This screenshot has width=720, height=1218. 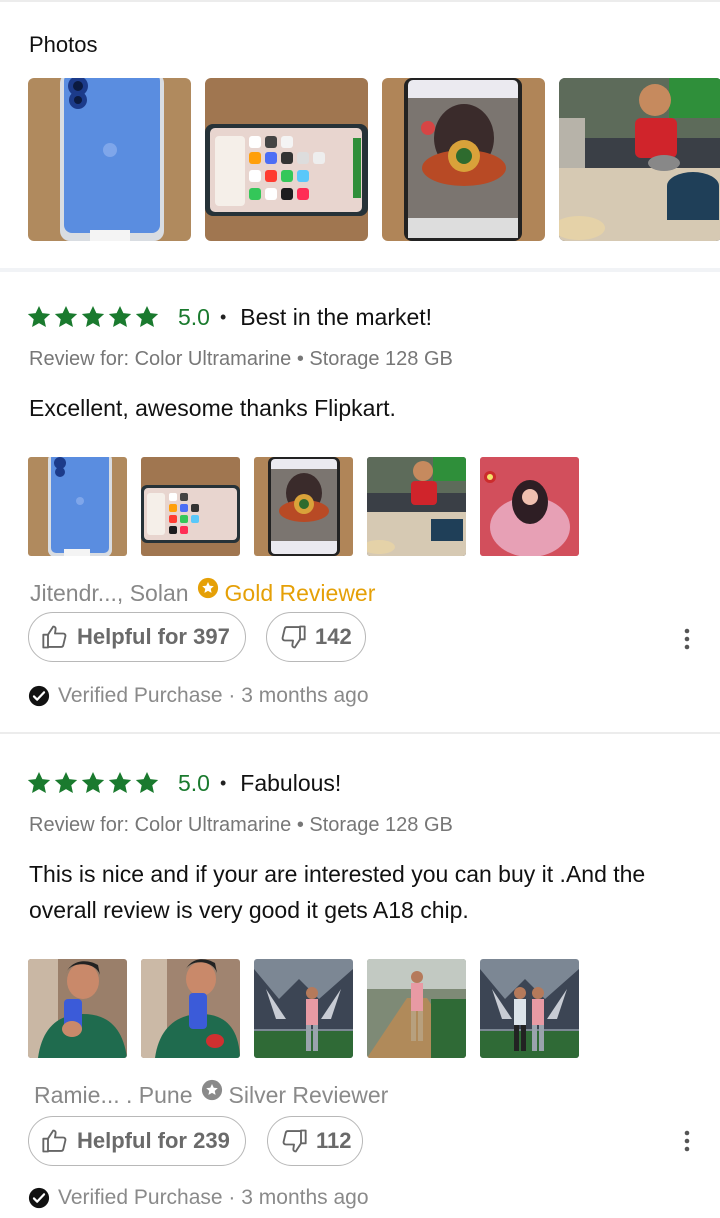 I want to click on dislike-count: 142, so click(x=333, y=636).